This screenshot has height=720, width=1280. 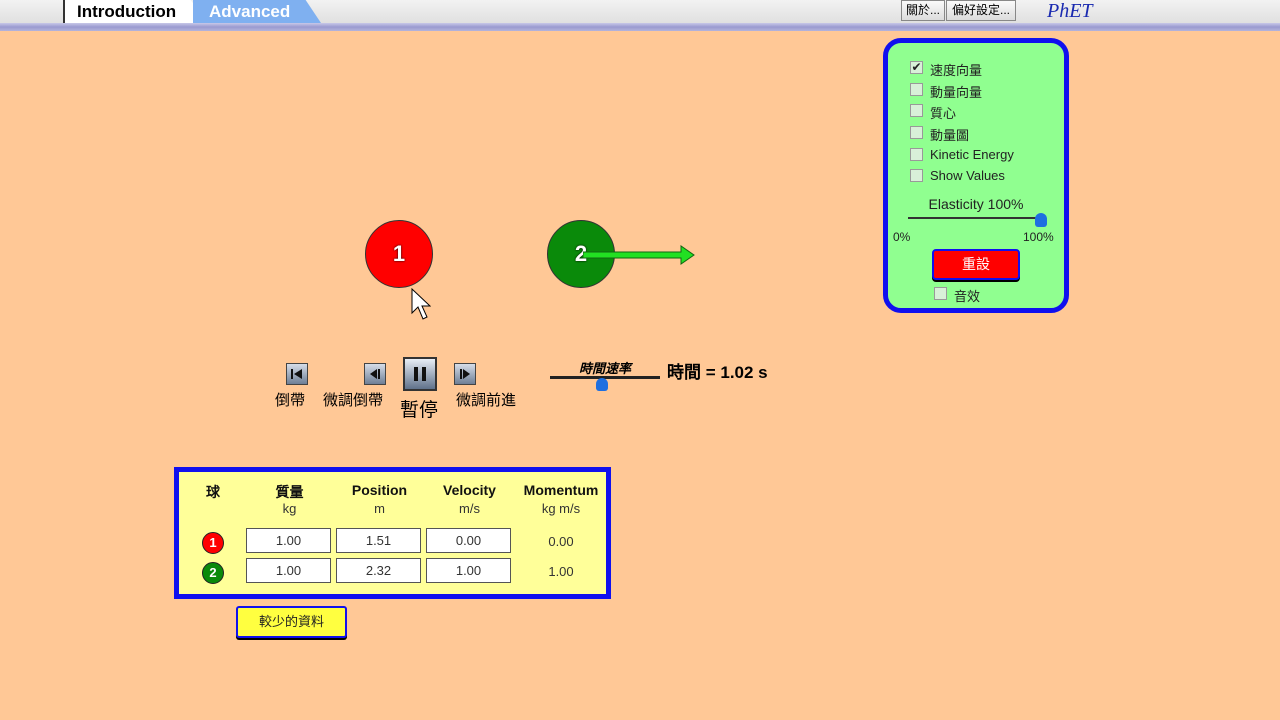 I want to click on checkbox-label: 質心, so click(x=943, y=113).